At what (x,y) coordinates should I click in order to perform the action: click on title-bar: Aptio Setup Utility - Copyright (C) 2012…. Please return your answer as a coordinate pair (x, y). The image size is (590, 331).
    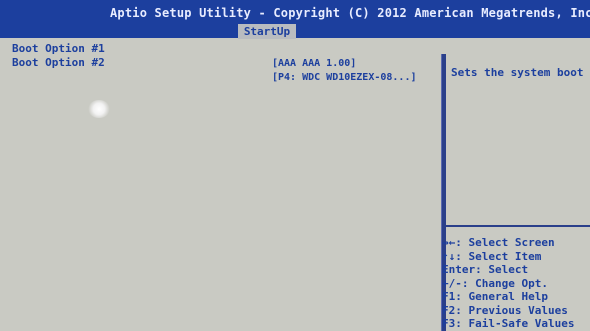
    Looking at the image, I should click on (295, 19).